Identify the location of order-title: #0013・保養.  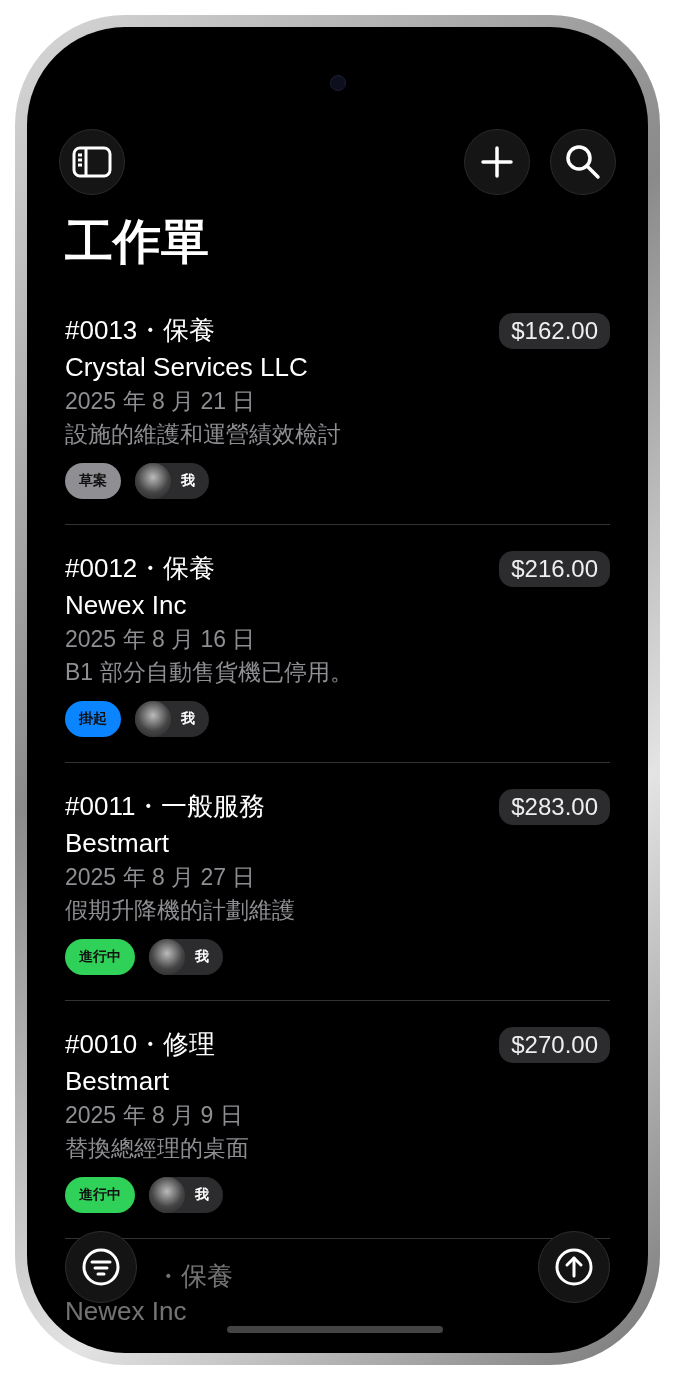
(140, 330).